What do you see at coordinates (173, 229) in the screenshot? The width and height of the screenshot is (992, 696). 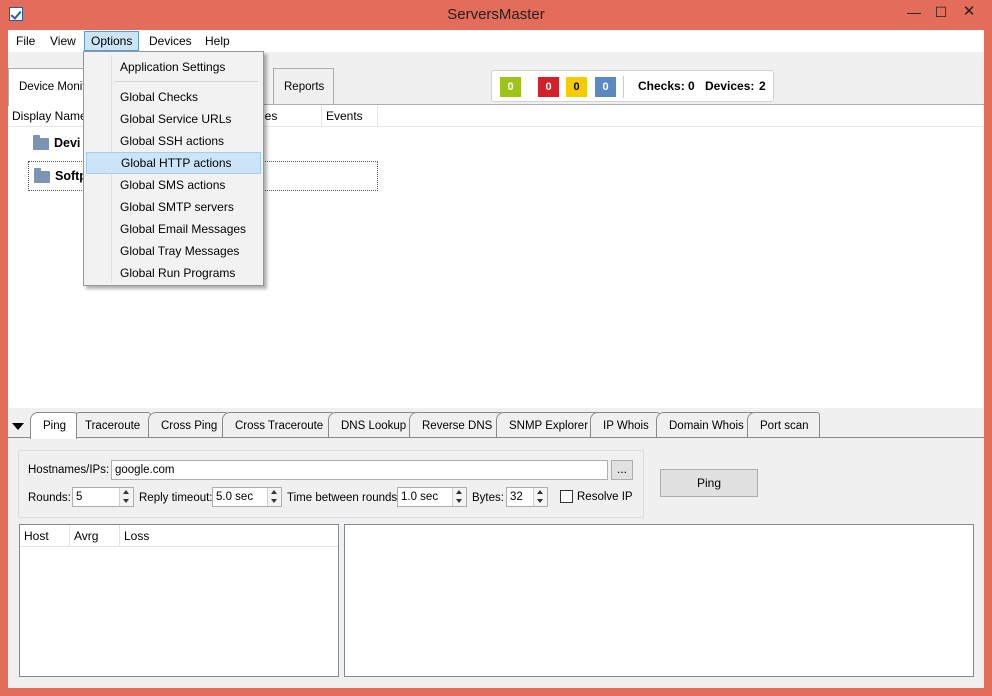 I see `menu-item-global-email-messages: Global Email Messages` at bounding box center [173, 229].